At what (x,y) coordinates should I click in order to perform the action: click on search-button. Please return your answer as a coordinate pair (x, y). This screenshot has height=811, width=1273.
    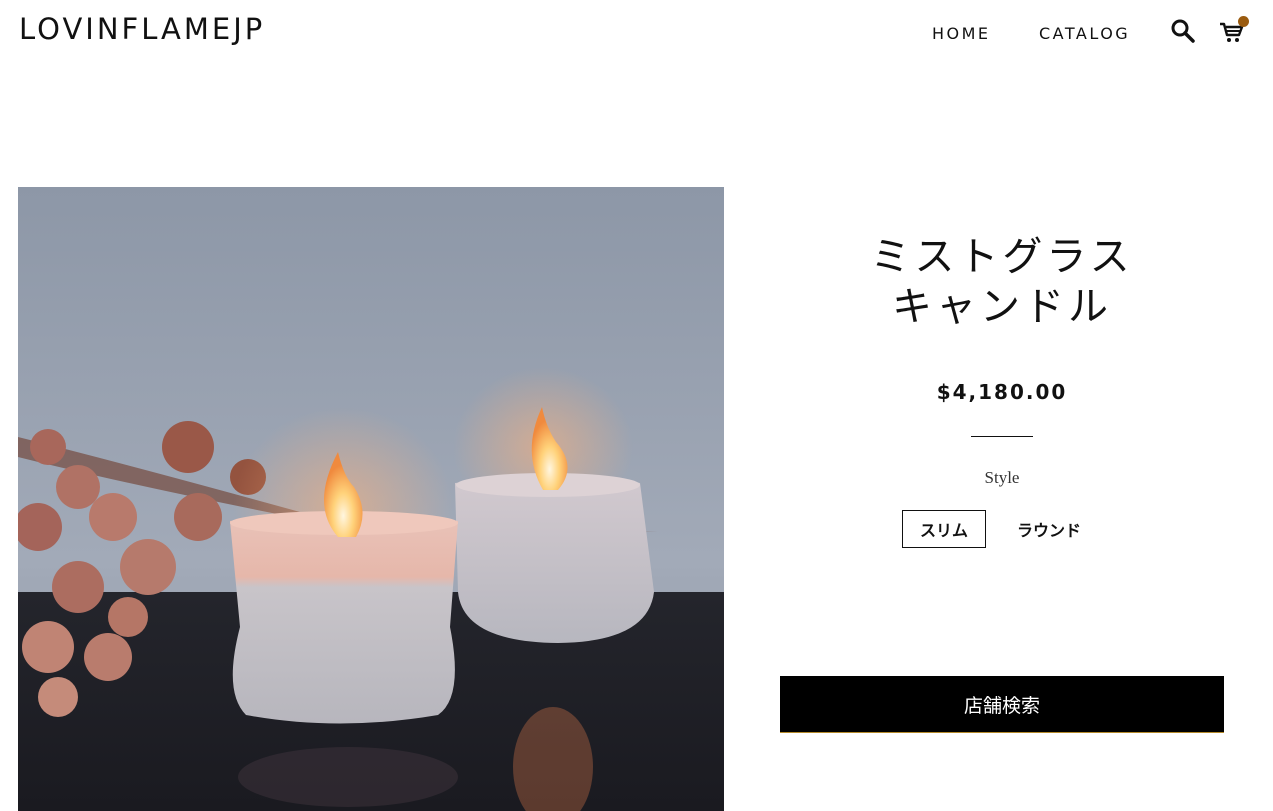
    Looking at the image, I should click on (1183, 31).